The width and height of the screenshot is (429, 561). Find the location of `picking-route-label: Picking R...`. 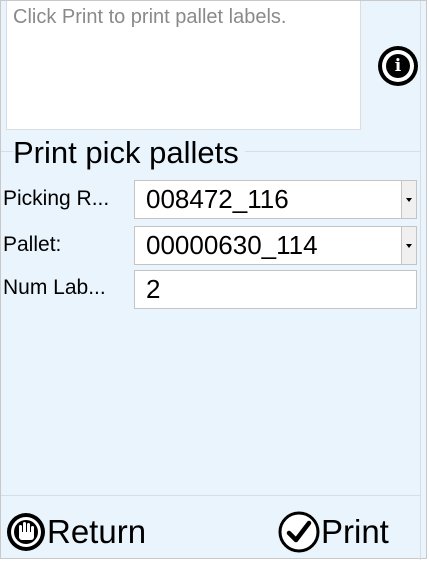

picking-route-label: Picking R... is located at coordinates (56, 198).